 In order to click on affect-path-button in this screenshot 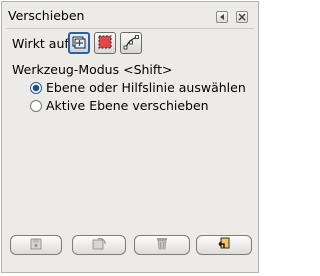, I will do `click(131, 43)`.